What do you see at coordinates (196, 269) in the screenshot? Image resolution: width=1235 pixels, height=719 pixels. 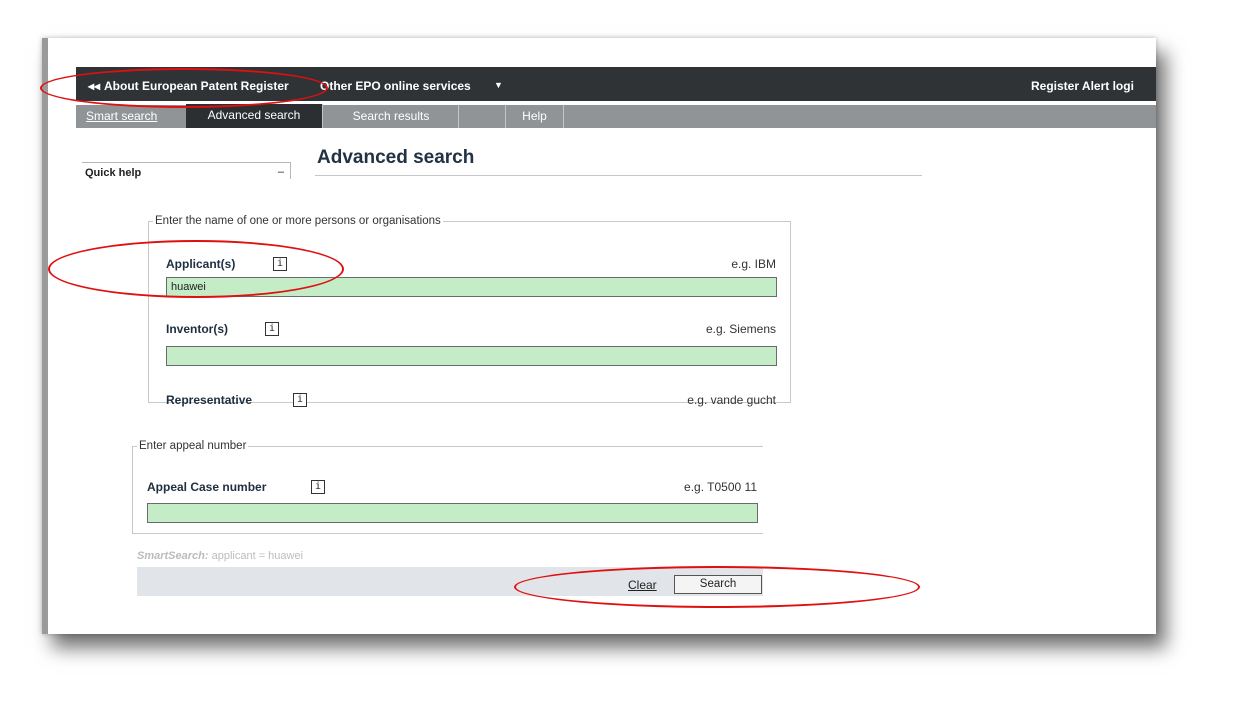 I see `annotation-ellipse-applicant` at bounding box center [196, 269].